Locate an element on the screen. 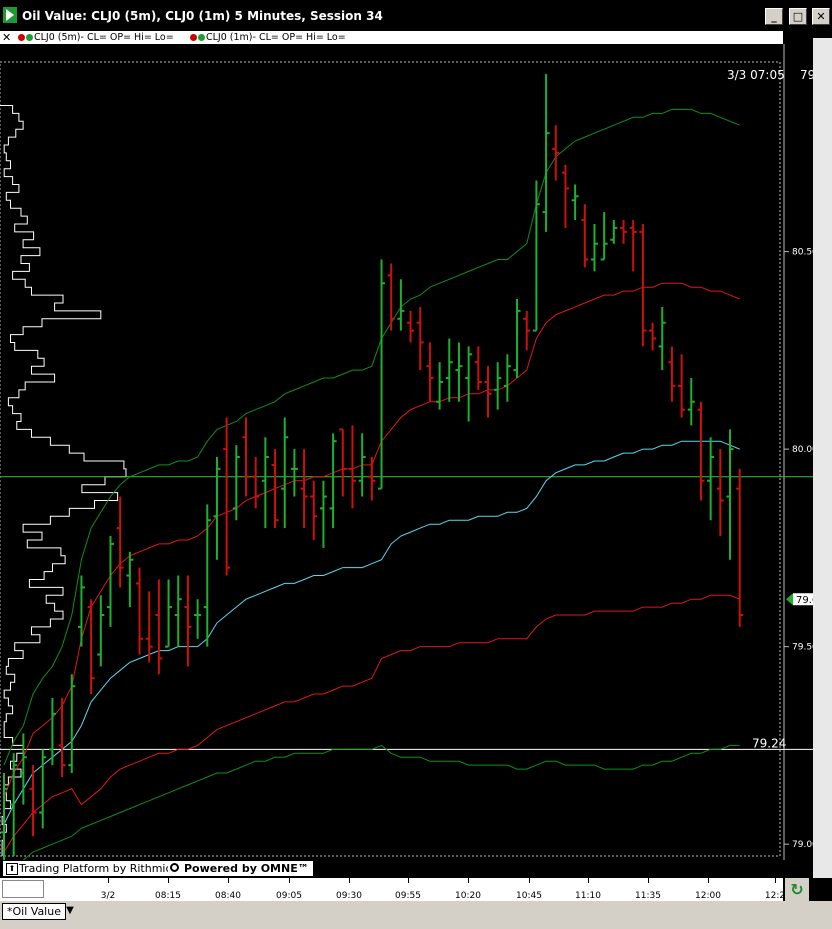  time-tick-label: 11:35 is located at coordinates (648, 896).